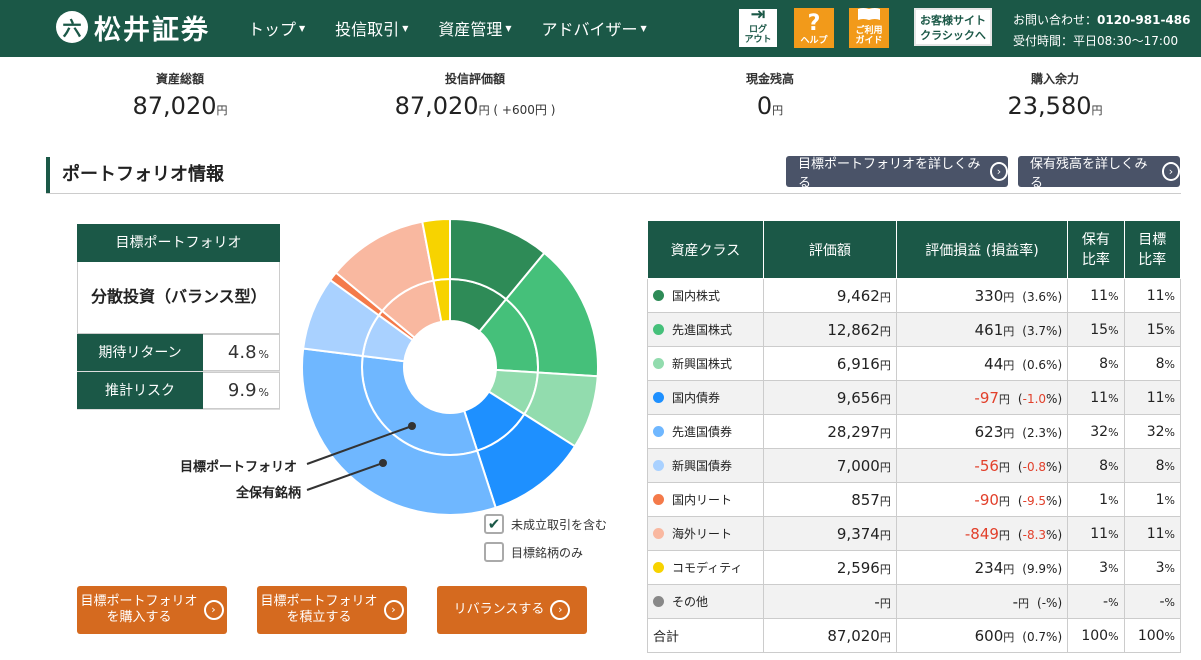 The width and height of the screenshot is (1201, 660). I want to click on holding-ratio-cell: 32%, so click(1096, 431).